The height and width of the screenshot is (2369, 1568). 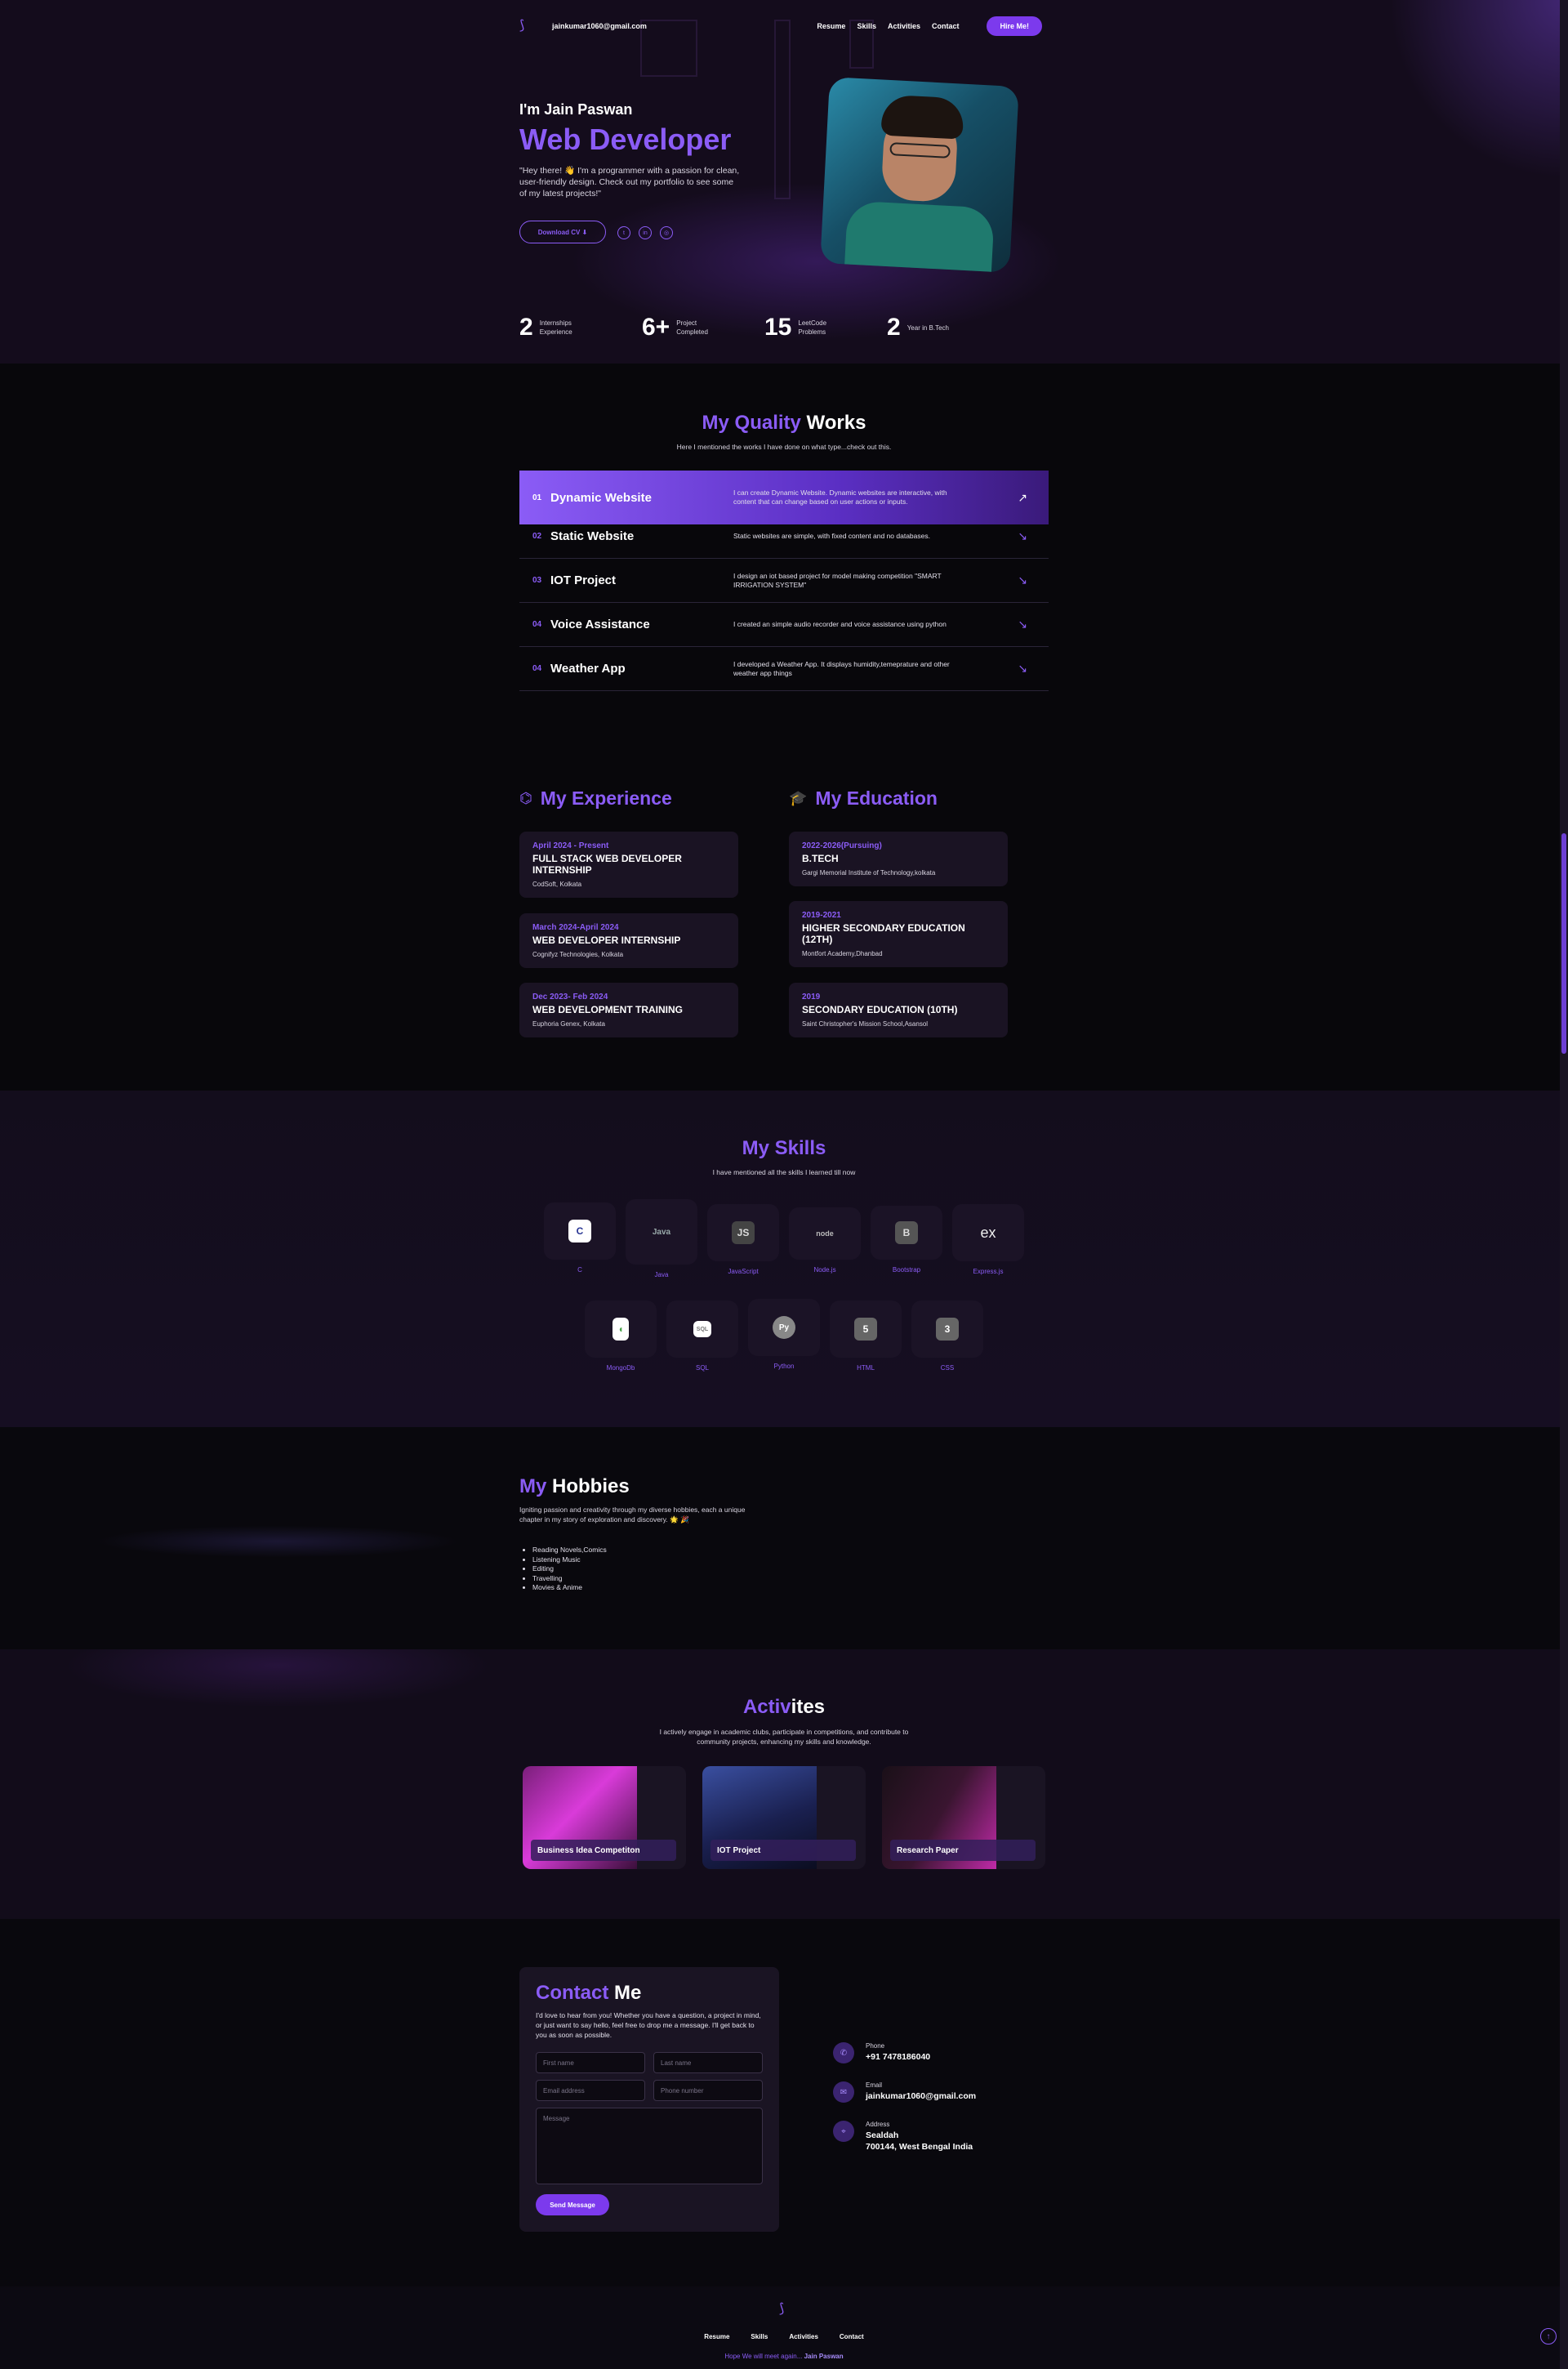 What do you see at coordinates (759, 2336) in the screenshot?
I see `footer-link-skills: Skills` at bounding box center [759, 2336].